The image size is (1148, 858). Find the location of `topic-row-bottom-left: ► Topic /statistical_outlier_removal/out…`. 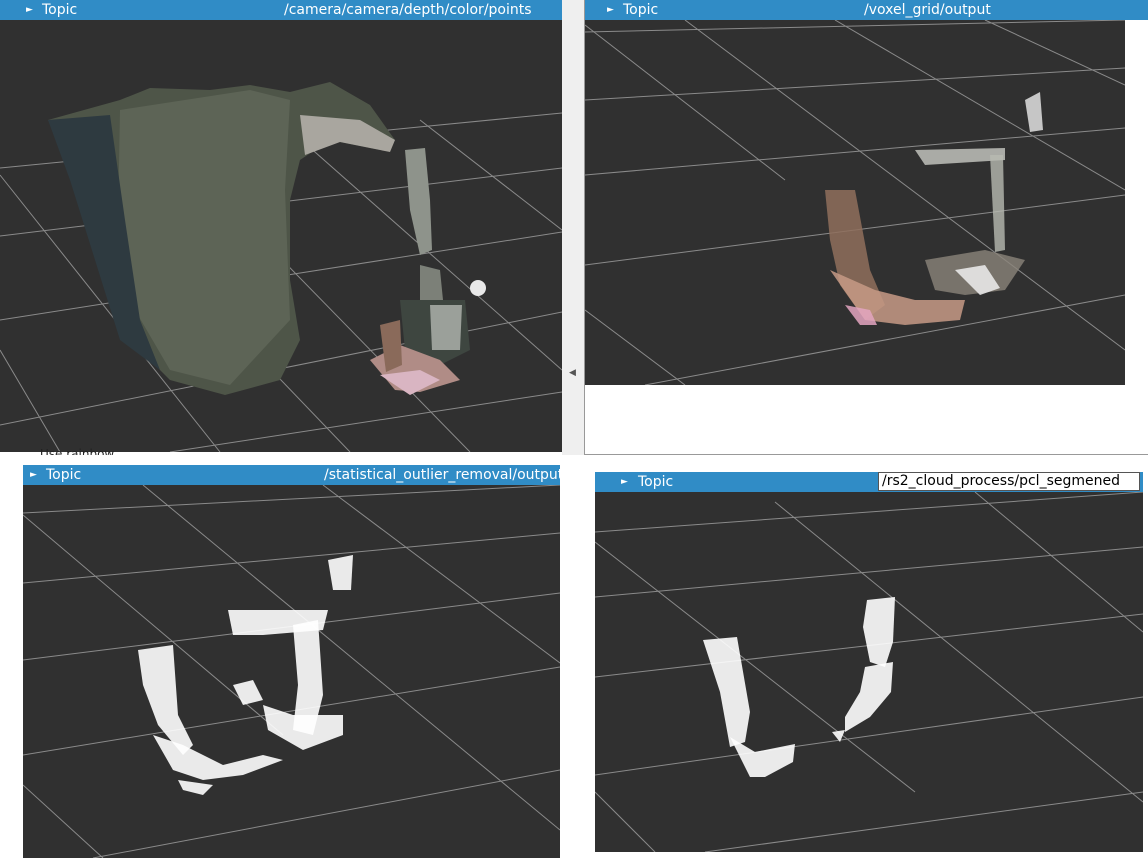

topic-row-bottom-left: ► Topic /statistical_outlier_removal/out… is located at coordinates (291, 475).